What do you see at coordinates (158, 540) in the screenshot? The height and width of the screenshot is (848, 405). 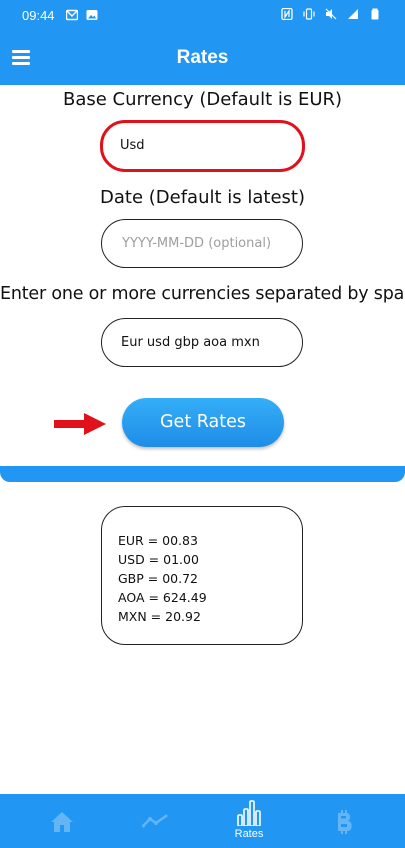 I see `result-line-eur: EUR = 00.83` at bounding box center [158, 540].